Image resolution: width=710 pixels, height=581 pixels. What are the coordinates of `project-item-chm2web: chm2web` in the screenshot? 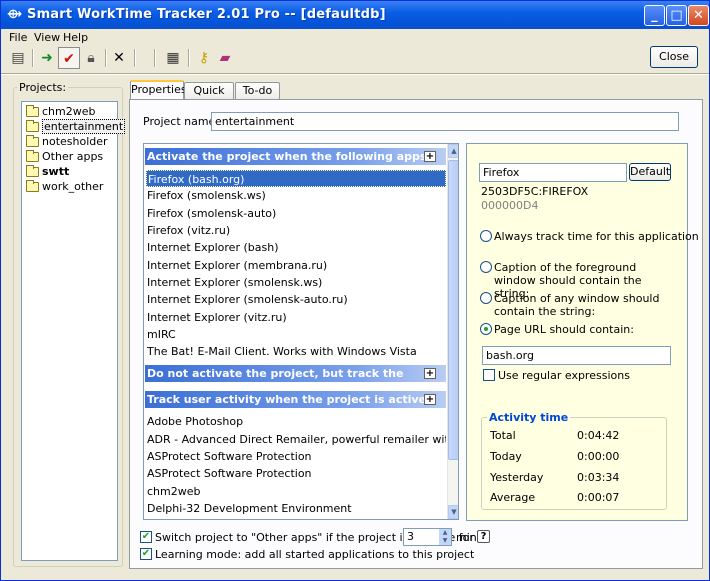 It's located at (59, 112).